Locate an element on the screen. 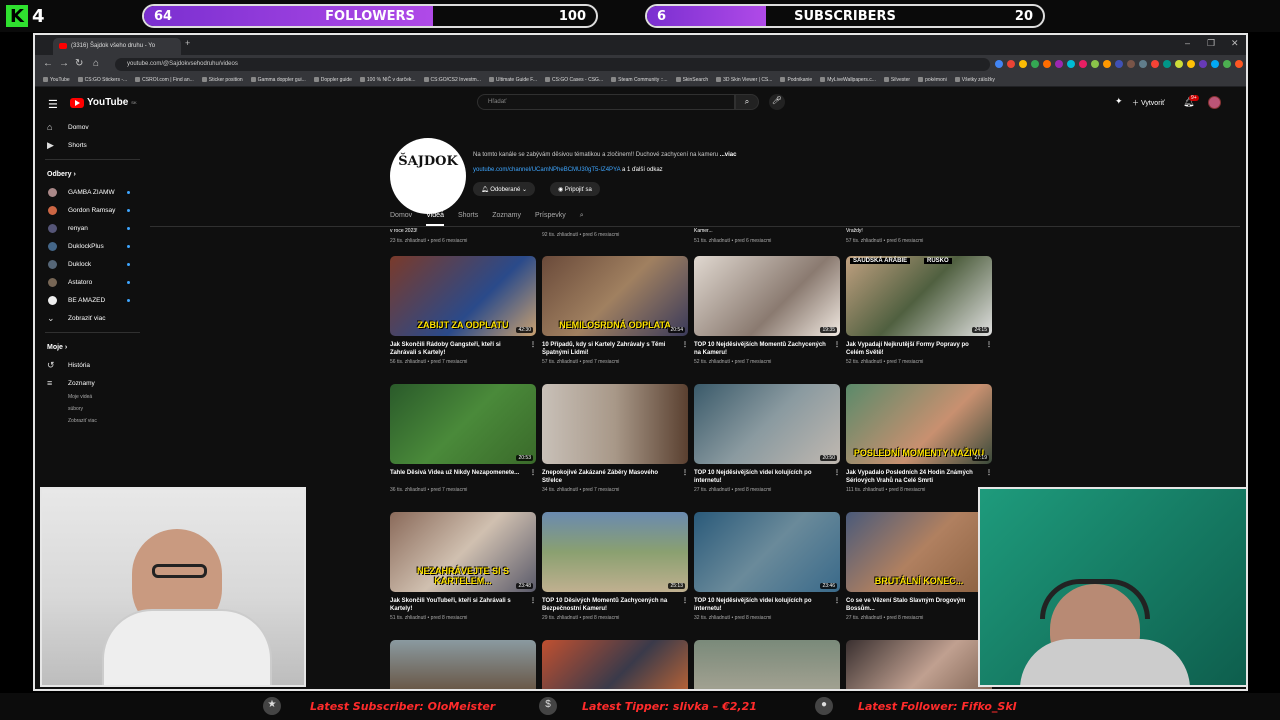 The width and height of the screenshot is (1280, 720). avatar is located at coordinates (1214, 102).